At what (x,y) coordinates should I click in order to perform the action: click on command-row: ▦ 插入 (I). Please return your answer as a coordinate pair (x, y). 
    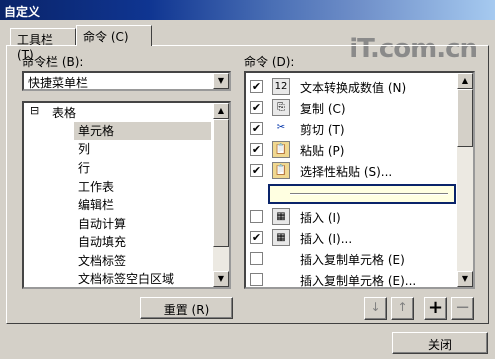
    Looking at the image, I should click on (351, 216).